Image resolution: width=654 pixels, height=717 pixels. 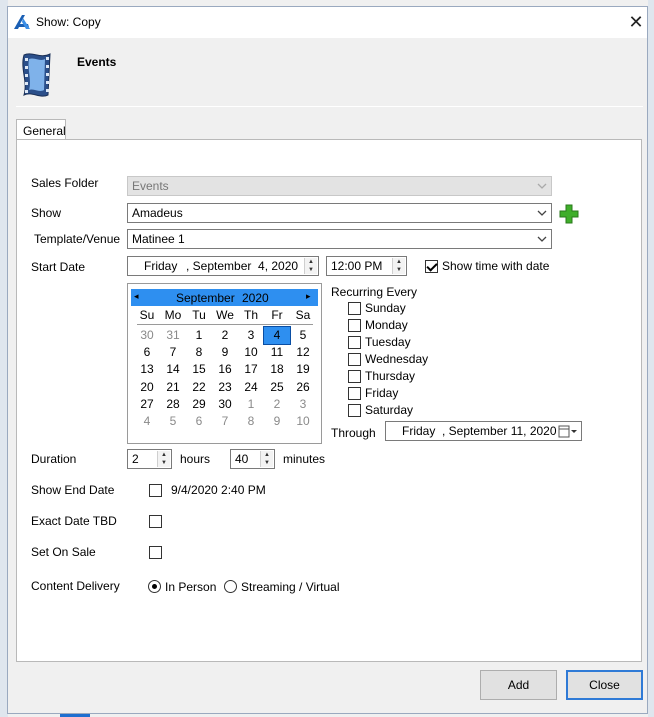 What do you see at coordinates (303, 352) in the screenshot?
I see `calendar-day: 12` at bounding box center [303, 352].